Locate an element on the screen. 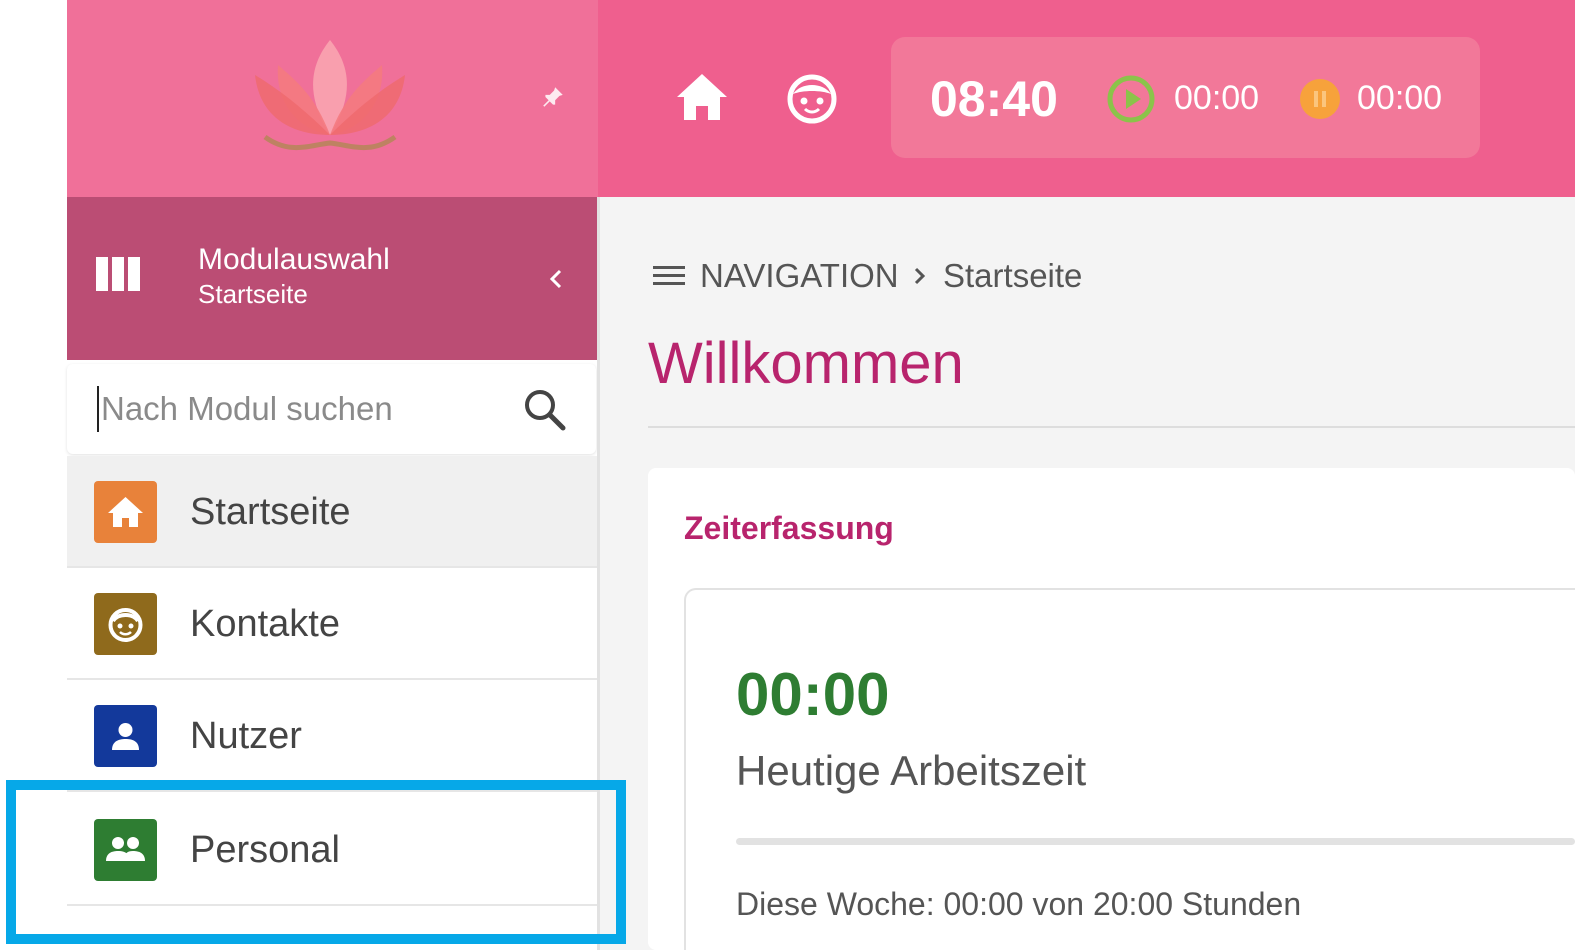 The width and height of the screenshot is (1575, 950). today-work-time: 00:00 is located at coordinates (813, 694).